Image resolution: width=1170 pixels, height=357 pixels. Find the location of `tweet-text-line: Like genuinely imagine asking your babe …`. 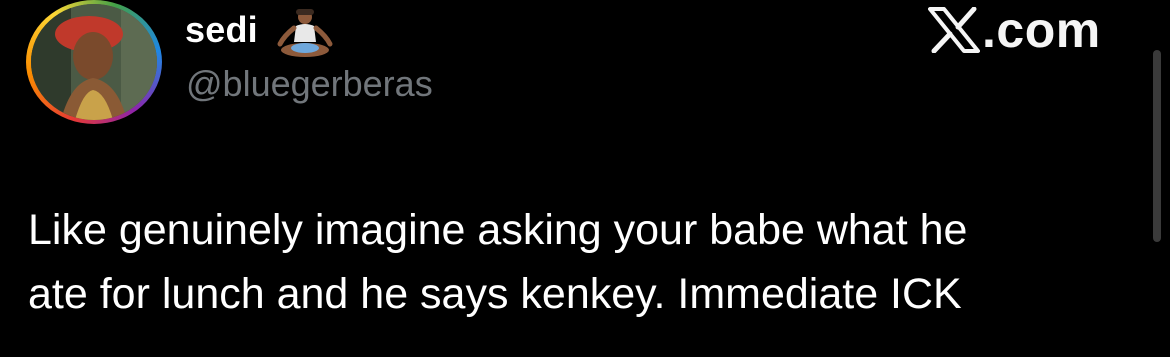

tweet-text-line: Like genuinely imagine asking your babe … is located at coordinates (498, 230).